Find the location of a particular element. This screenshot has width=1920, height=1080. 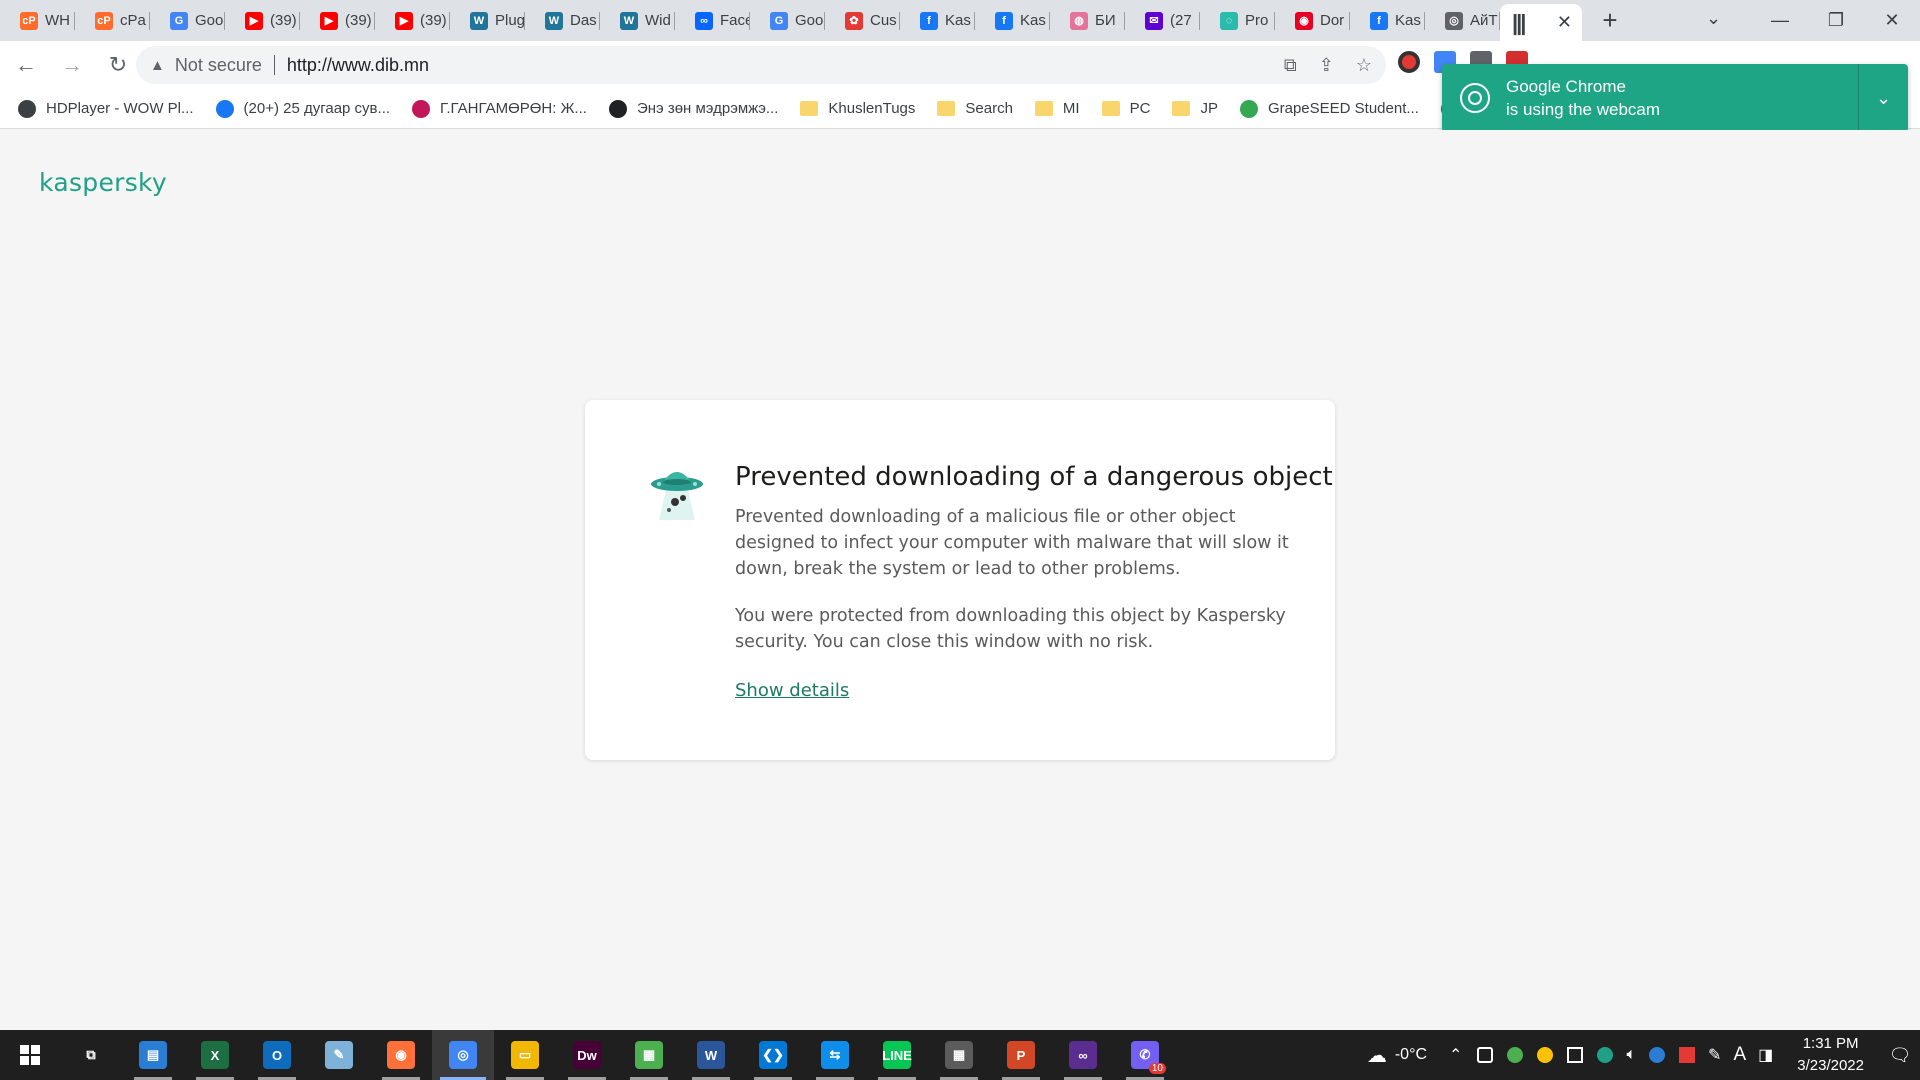

tray-icon: ◨ is located at coordinates (1765, 1055).